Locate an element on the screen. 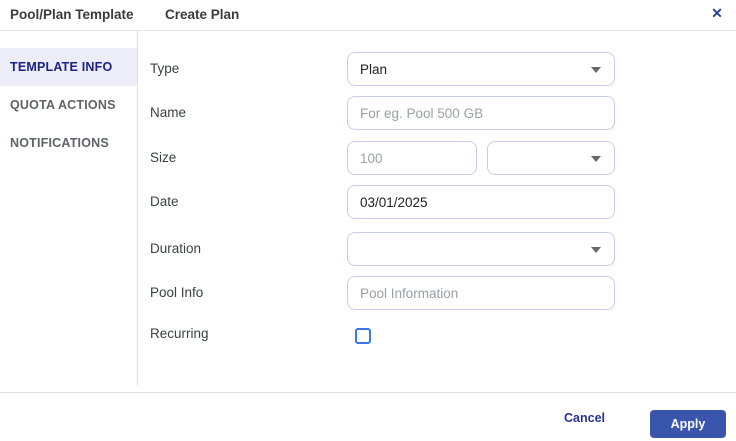 The image size is (736, 441). pool-info-row: Pool Info is located at coordinates (382, 293).